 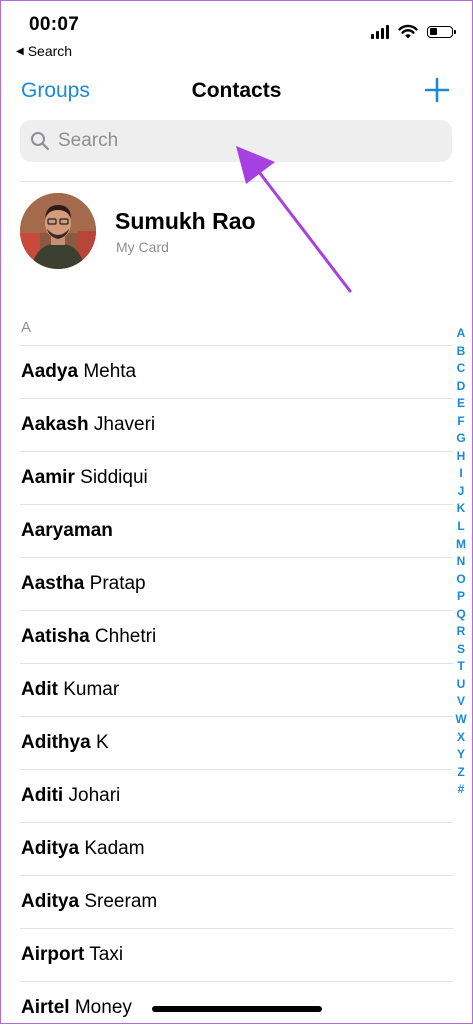 I want to click on contact-last-name: Kadam, so click(x=114, y=848).